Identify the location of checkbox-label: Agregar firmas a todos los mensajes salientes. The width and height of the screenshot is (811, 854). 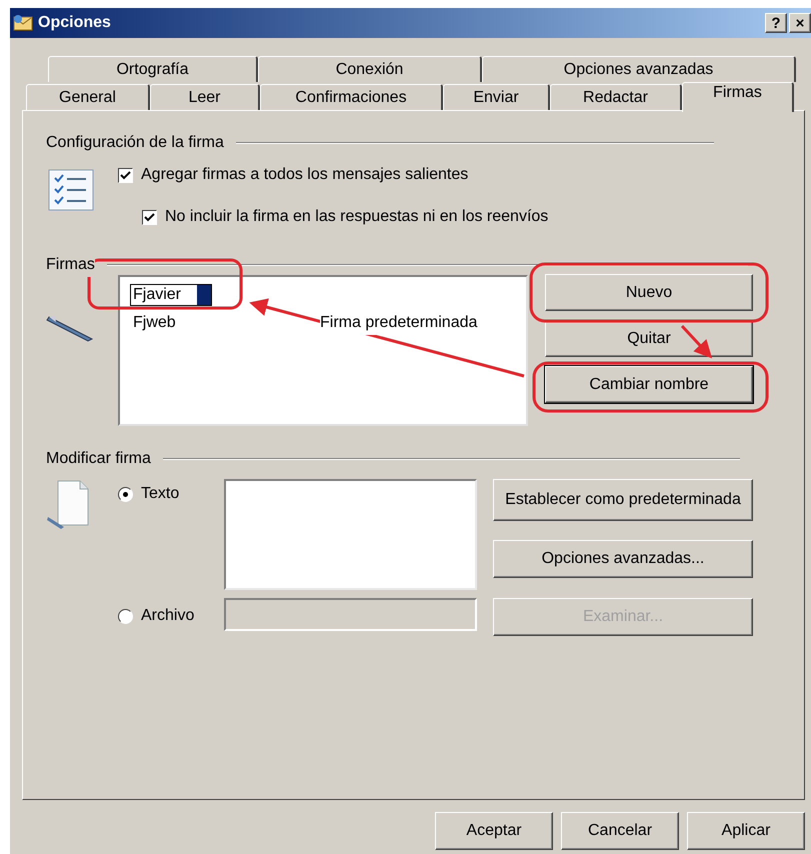
(304, 175).